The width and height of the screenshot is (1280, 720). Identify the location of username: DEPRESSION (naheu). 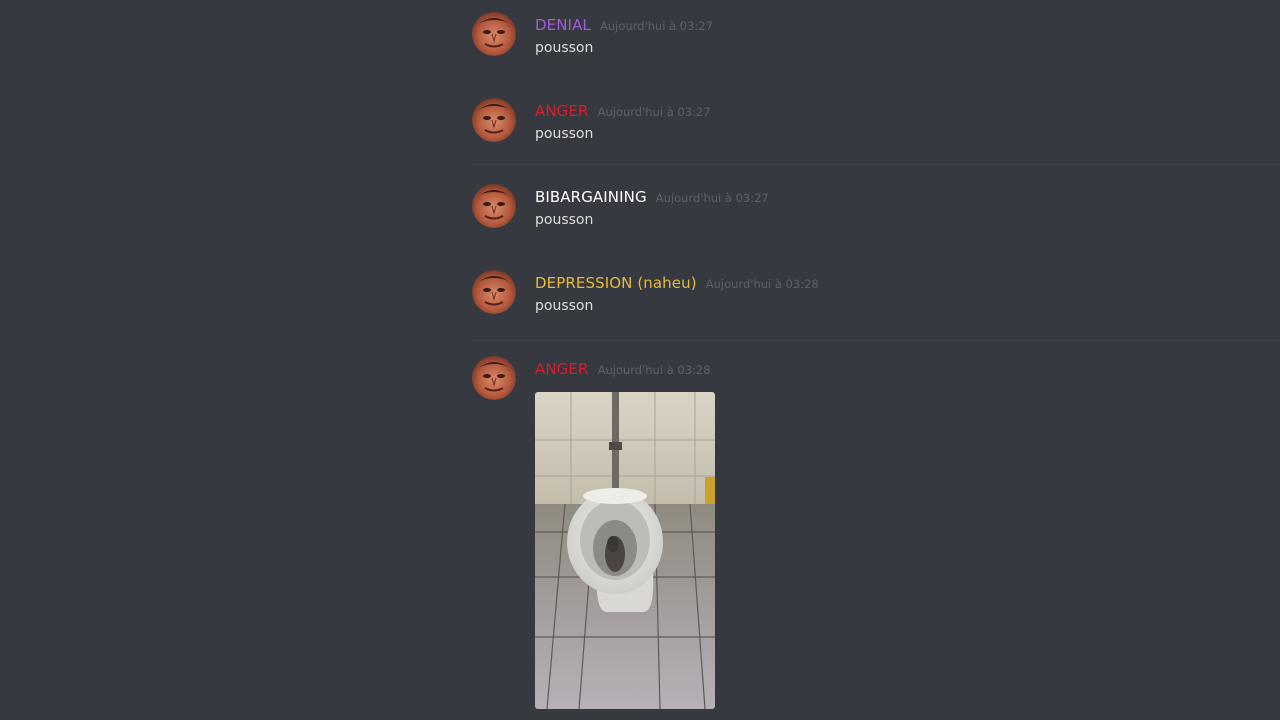
(616, 283).